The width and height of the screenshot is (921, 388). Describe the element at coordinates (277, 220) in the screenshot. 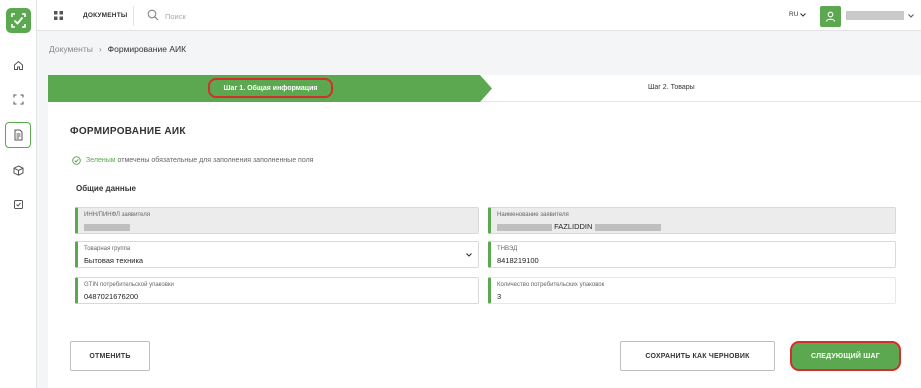

I see `inn-field: ИНН/ПИНФЛ заявителя` at that location.